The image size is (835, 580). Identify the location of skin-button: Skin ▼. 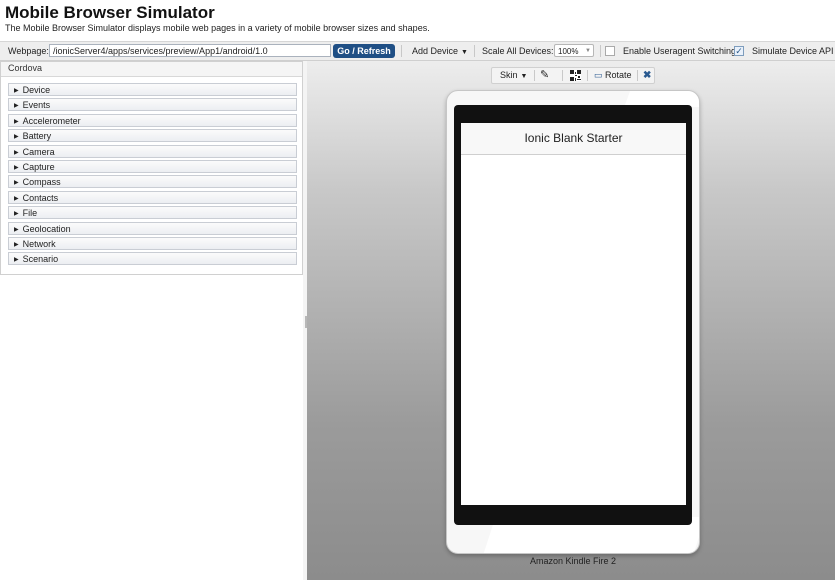
(513, 76).